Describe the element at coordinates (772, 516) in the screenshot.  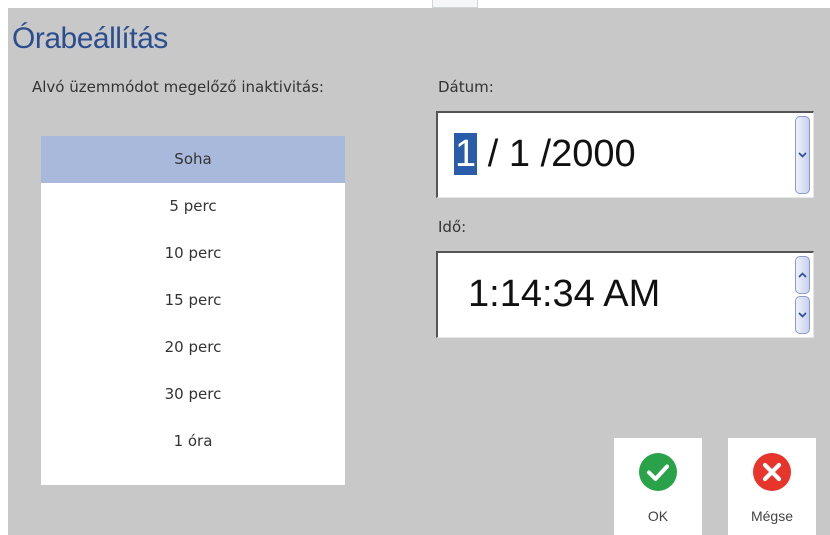
I see `cancel-label: Mégse` at that location.